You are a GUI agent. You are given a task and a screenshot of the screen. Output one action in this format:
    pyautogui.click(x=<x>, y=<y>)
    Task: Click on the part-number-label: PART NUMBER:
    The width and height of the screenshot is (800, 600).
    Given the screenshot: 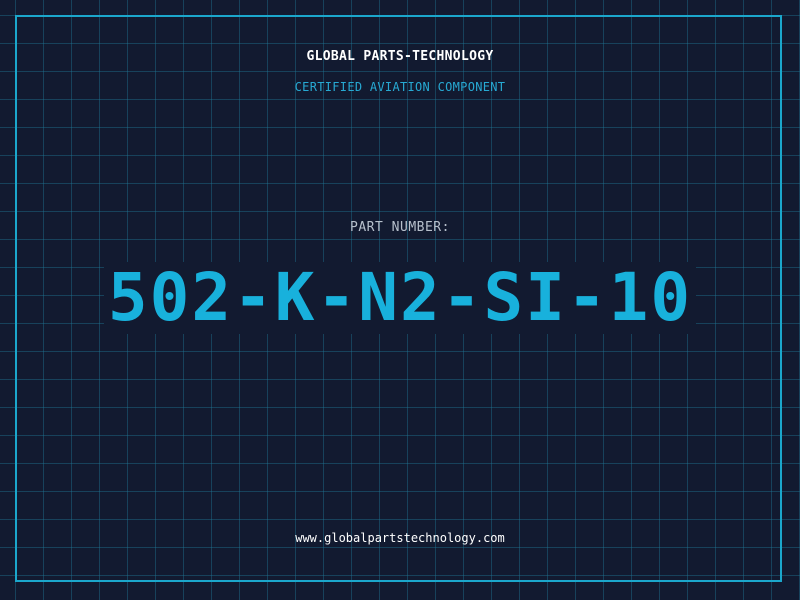 What is the action you would take?
    pyautogui.click(x=400, y=227)
    